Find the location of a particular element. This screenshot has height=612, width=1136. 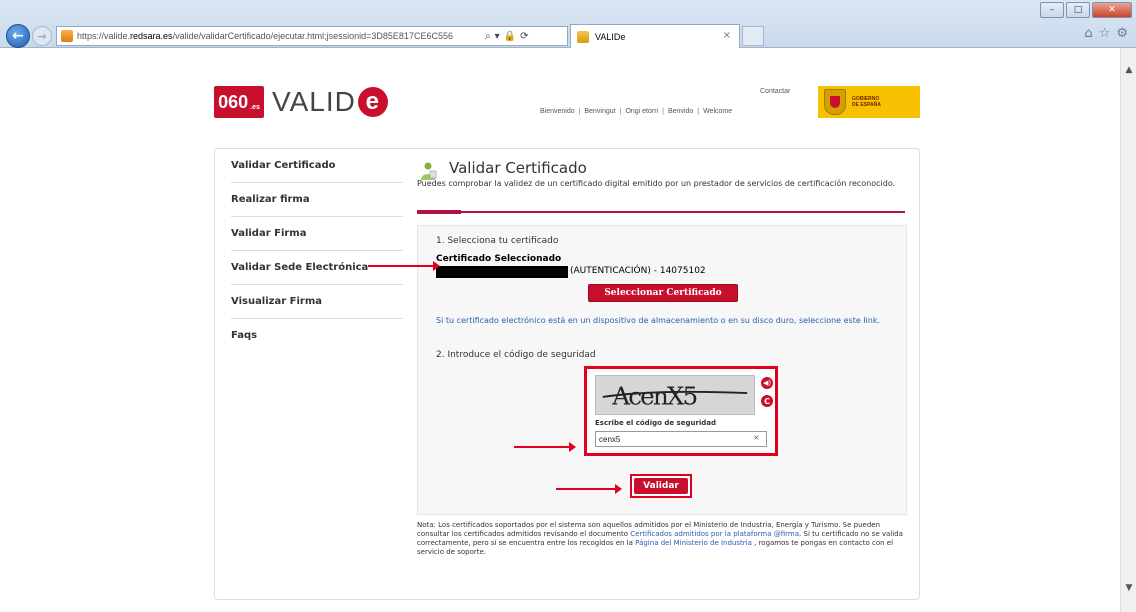

lang-link-gl: Benvido is located at coordinates (680, 111).